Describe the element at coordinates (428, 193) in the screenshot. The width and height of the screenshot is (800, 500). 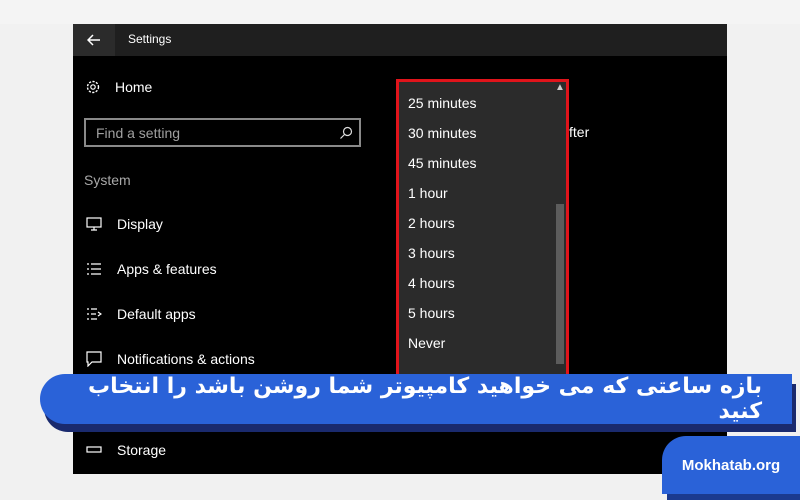
I see `dropdown-option: 1 hour` at that location.